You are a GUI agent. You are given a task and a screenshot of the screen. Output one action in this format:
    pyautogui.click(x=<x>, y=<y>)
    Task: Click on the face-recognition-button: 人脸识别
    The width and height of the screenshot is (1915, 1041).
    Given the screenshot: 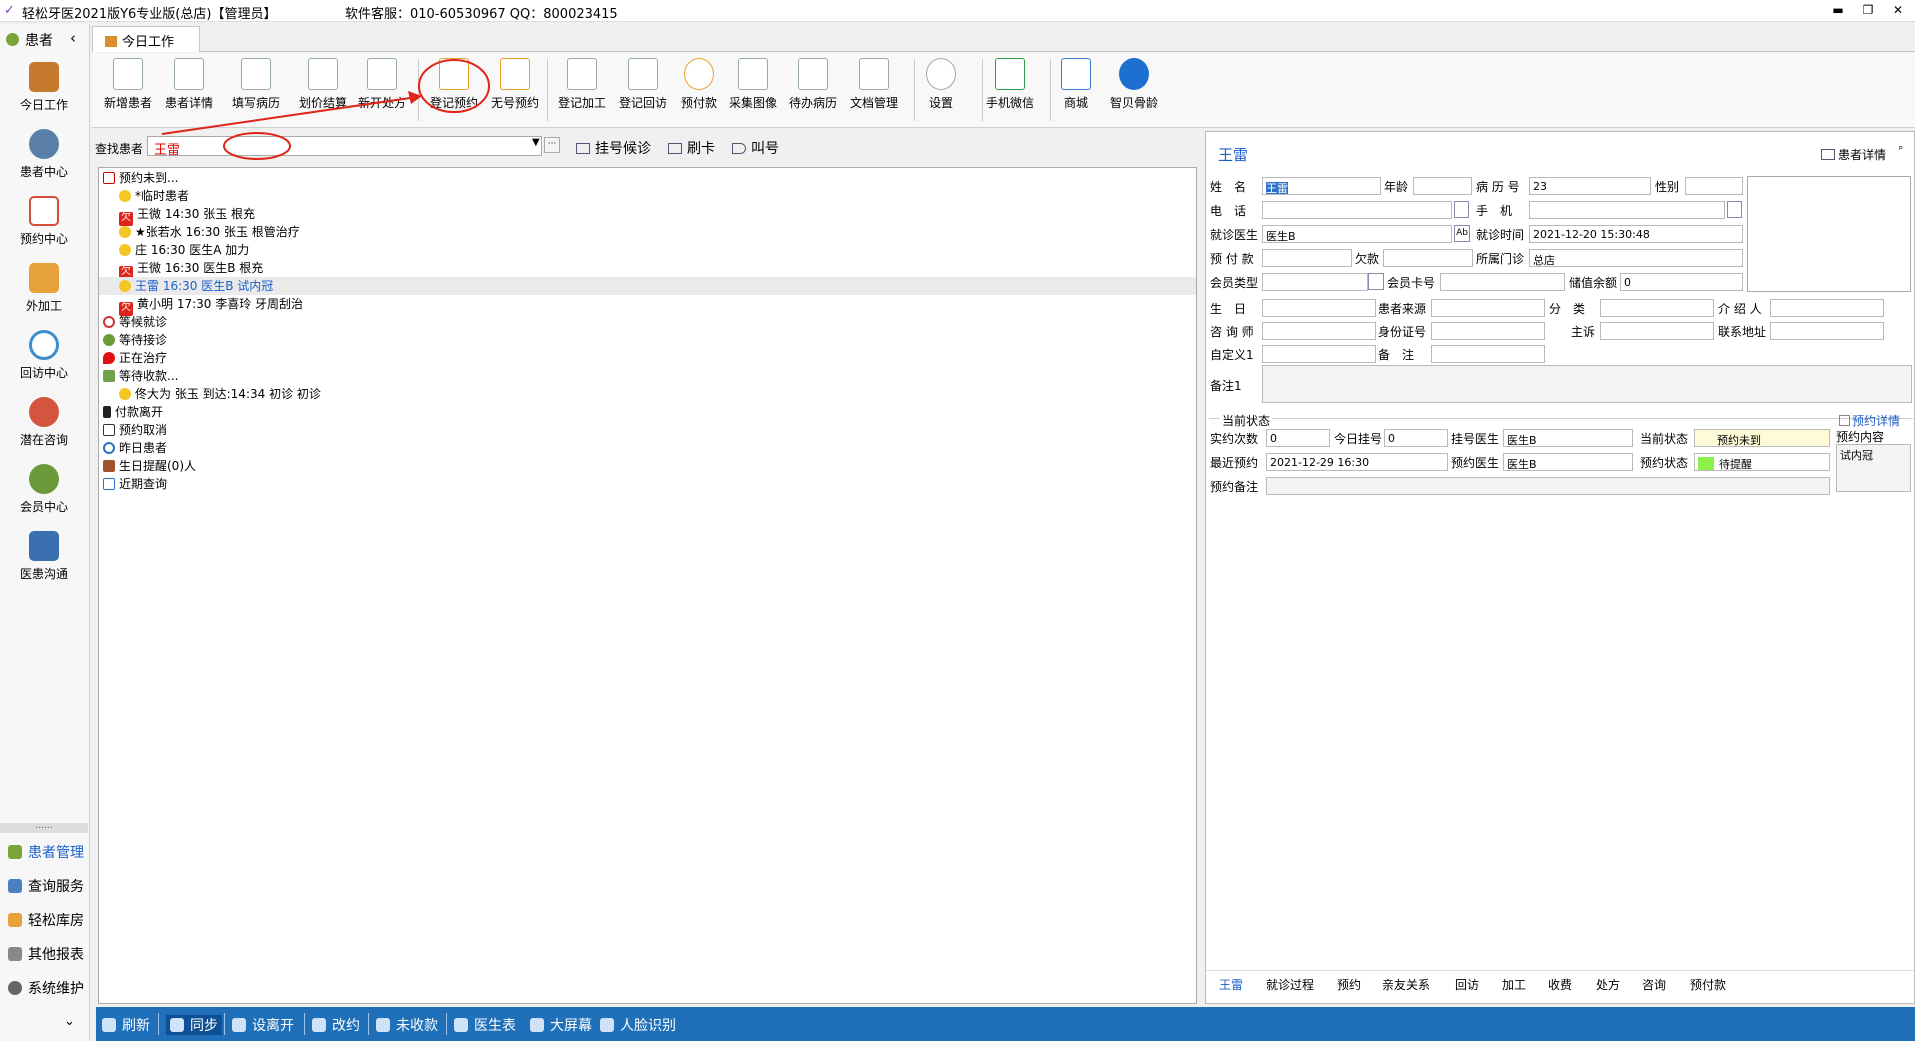 What is the action you would take?
    pyautogui.click(x=638, y=1025)
    